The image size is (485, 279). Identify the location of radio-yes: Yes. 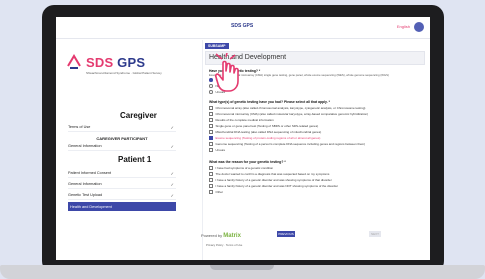
(316, 80).